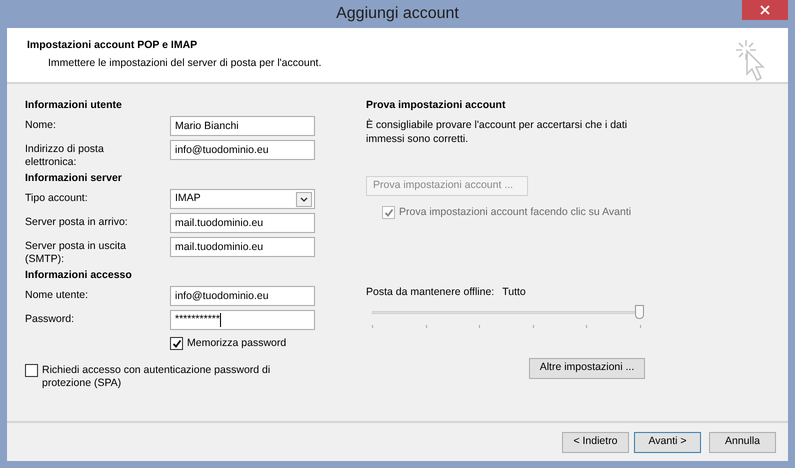  I want to click on test-description: È consigliabile provare l'account per accertarsi che i dati immessi sono corretti., so click(497, 132).